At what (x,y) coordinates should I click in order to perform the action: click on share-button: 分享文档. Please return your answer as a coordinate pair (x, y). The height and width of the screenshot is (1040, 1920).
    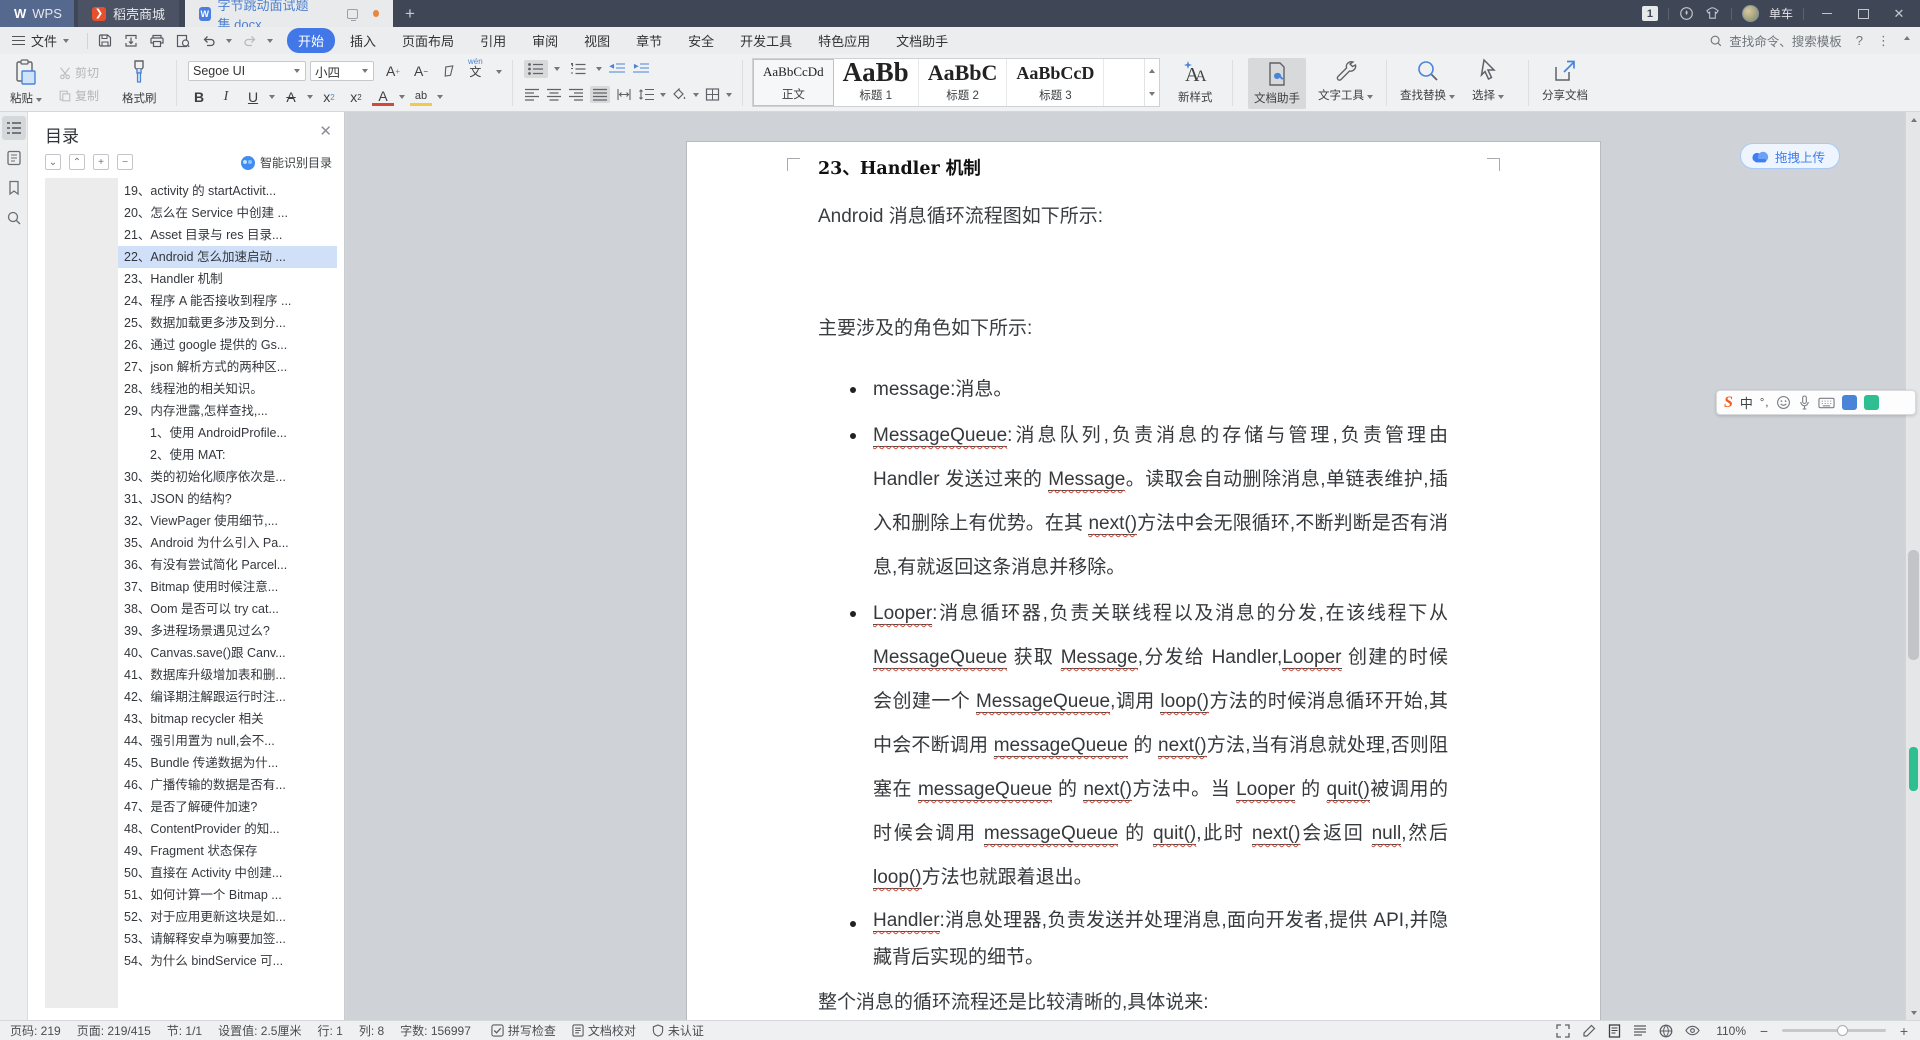
    Looking at the image, I should click on (1565, 80).